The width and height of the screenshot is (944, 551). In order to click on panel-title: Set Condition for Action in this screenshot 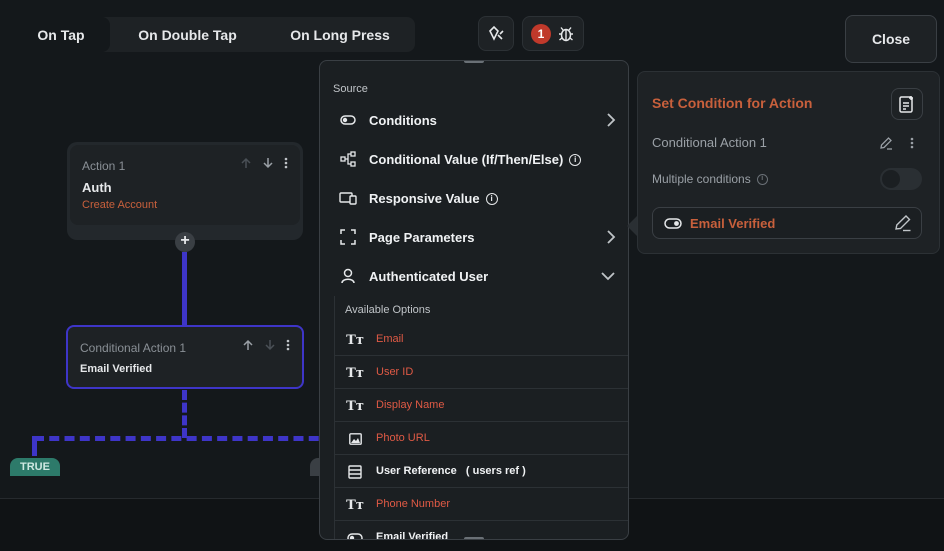, I will do `click(732, 103)`.